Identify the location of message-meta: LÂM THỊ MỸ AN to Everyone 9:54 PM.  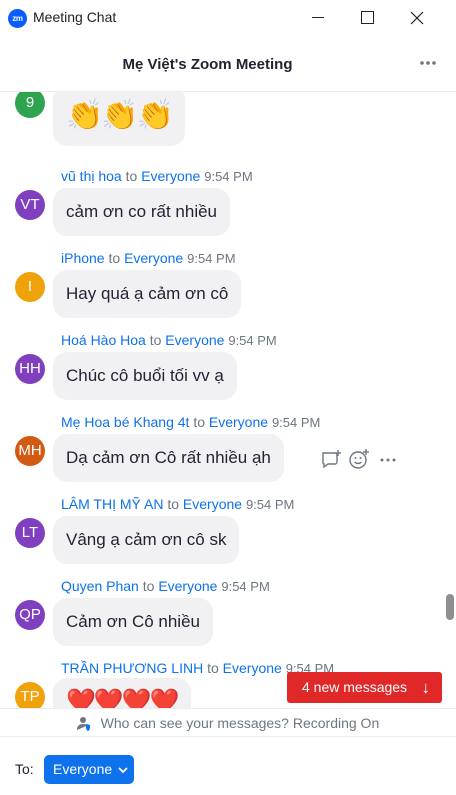
(177, 504).